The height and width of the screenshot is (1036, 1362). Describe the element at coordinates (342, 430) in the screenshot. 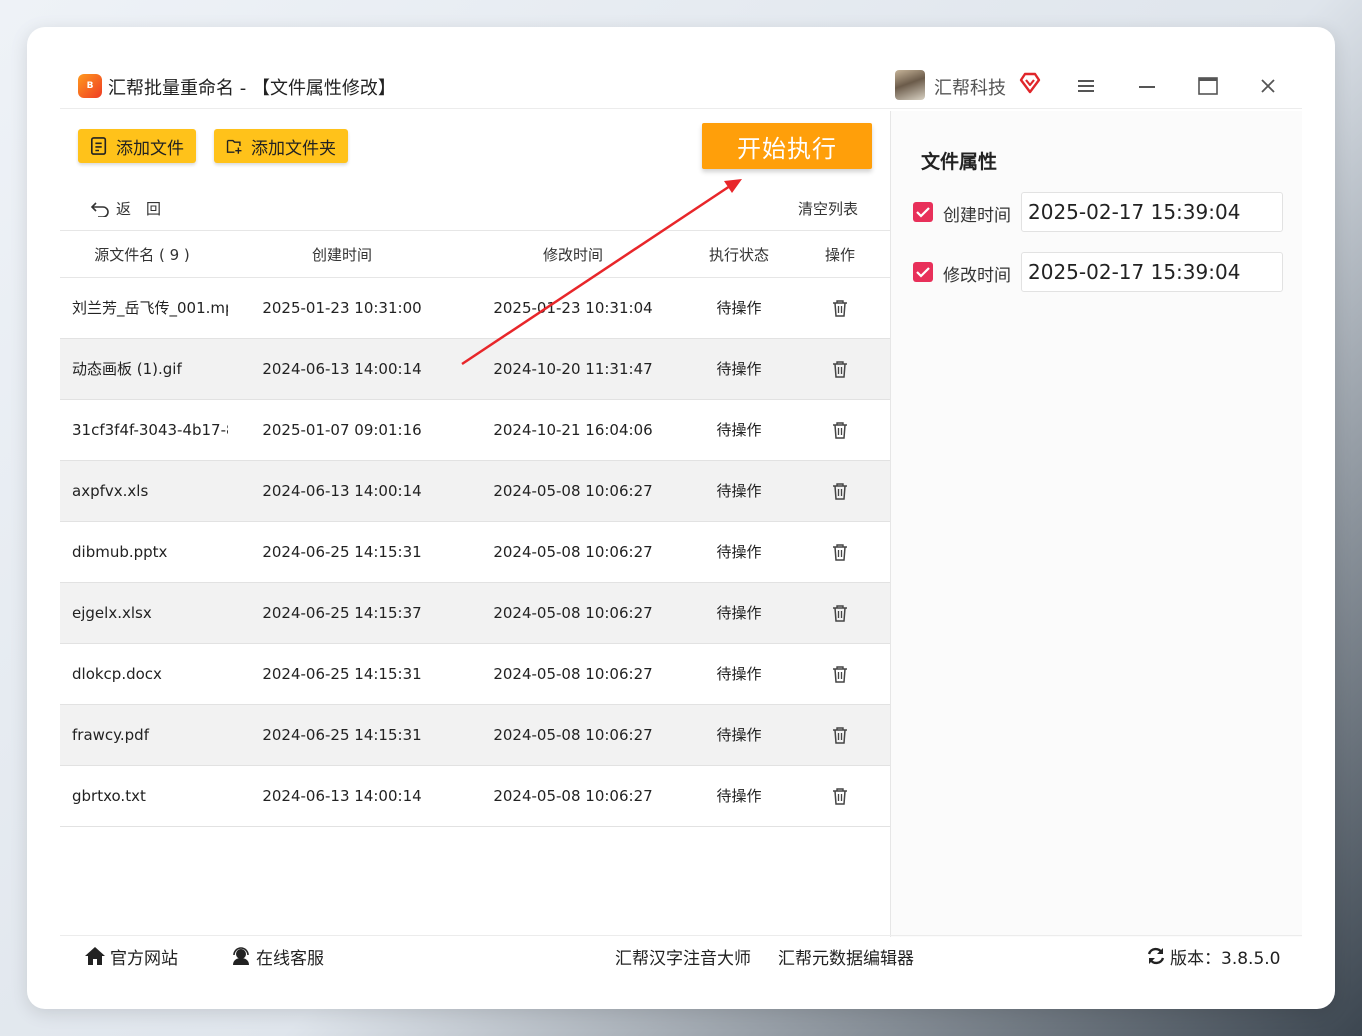

I see `created-time-cell: 2025-01-07 09:01:16` at that location.